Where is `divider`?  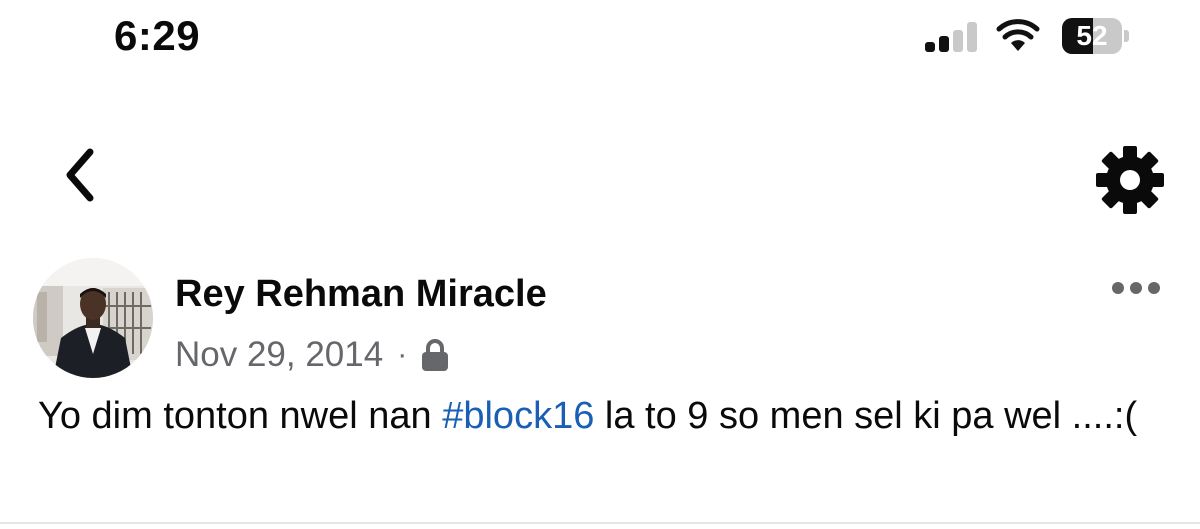
divider is located at coordinates (600, 523).